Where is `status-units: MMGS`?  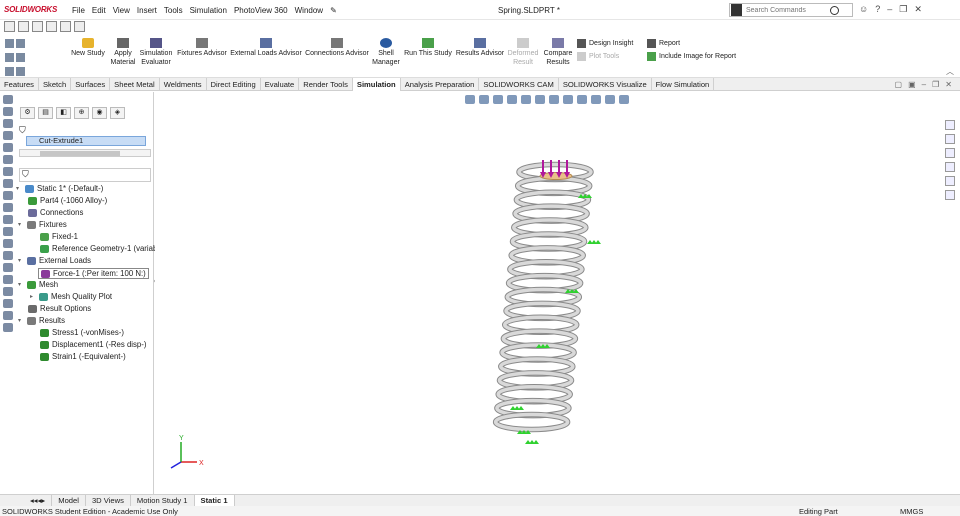 status-units: MMGS is located at coordinates (911, 511).